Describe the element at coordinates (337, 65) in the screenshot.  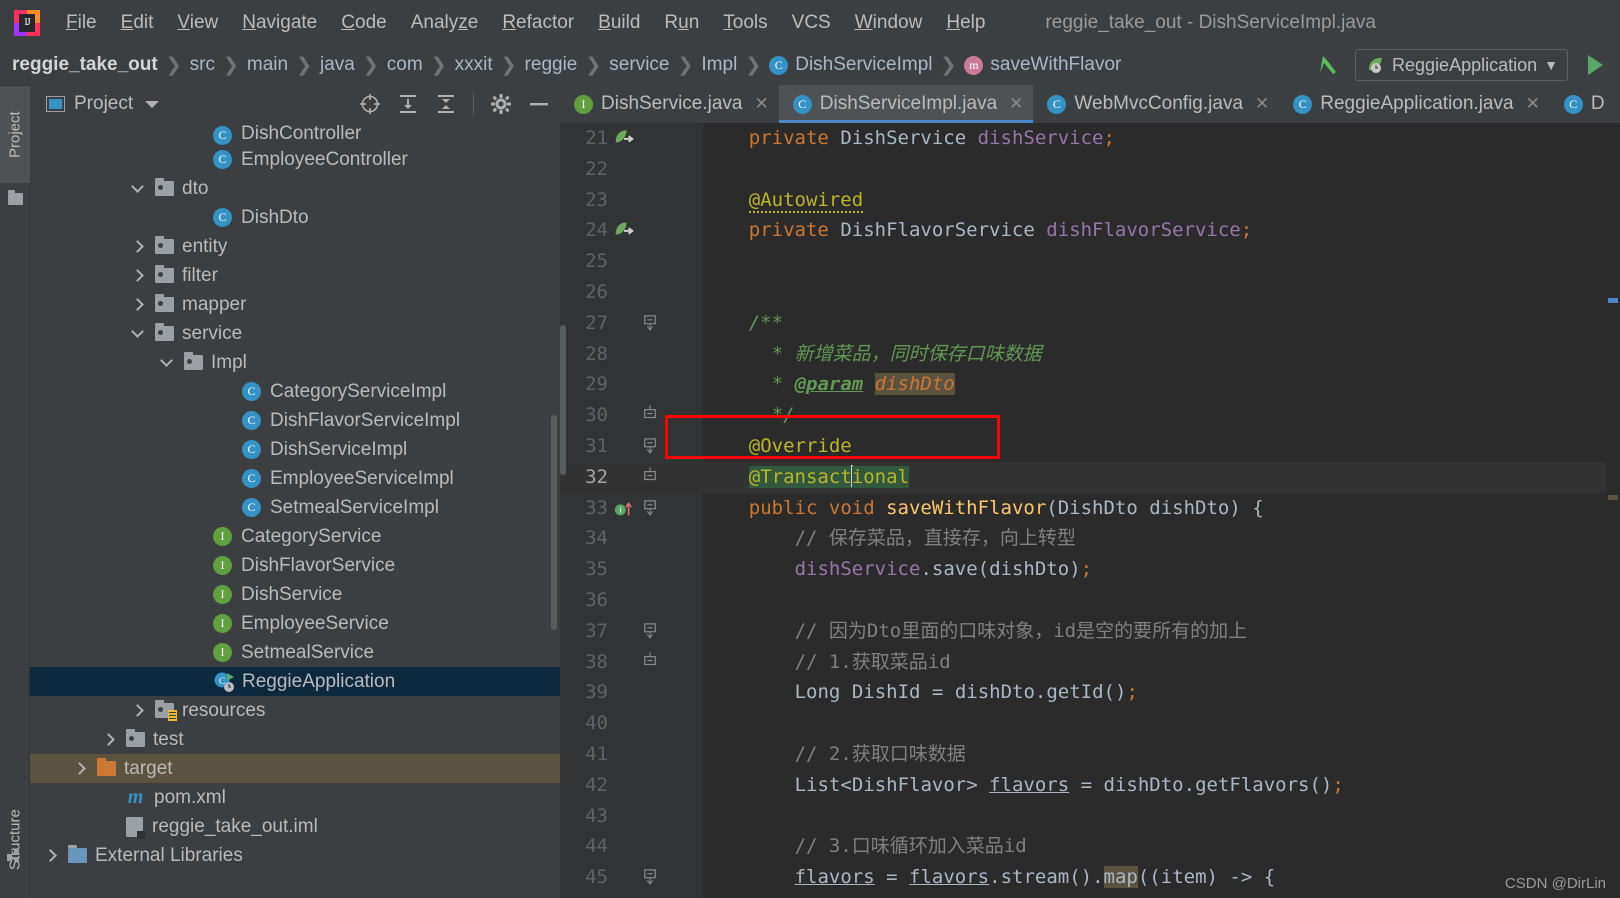
I see `breadcrumb-item-java: java` at that location.